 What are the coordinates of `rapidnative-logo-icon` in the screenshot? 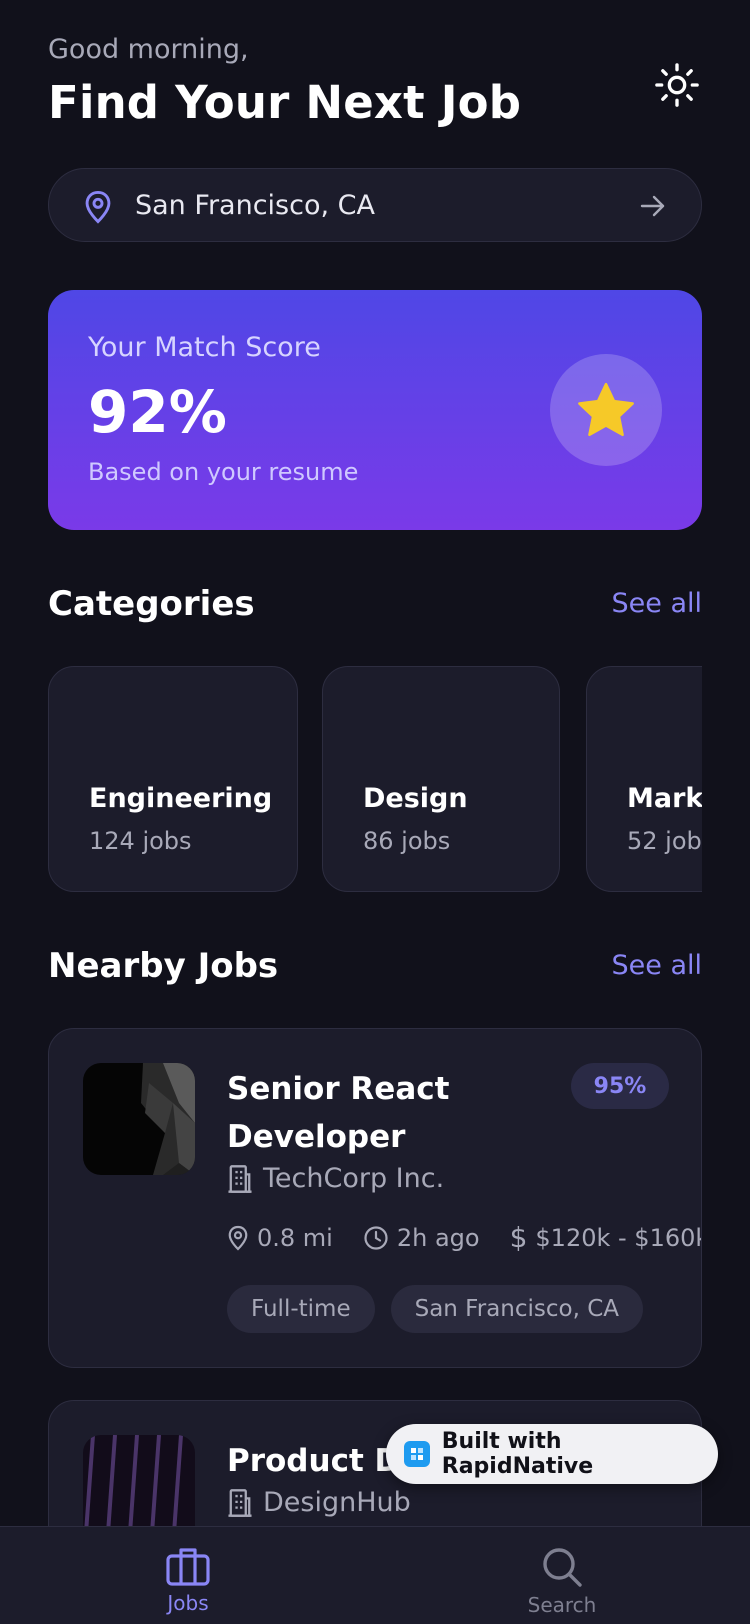 It's located at (417, 1454).